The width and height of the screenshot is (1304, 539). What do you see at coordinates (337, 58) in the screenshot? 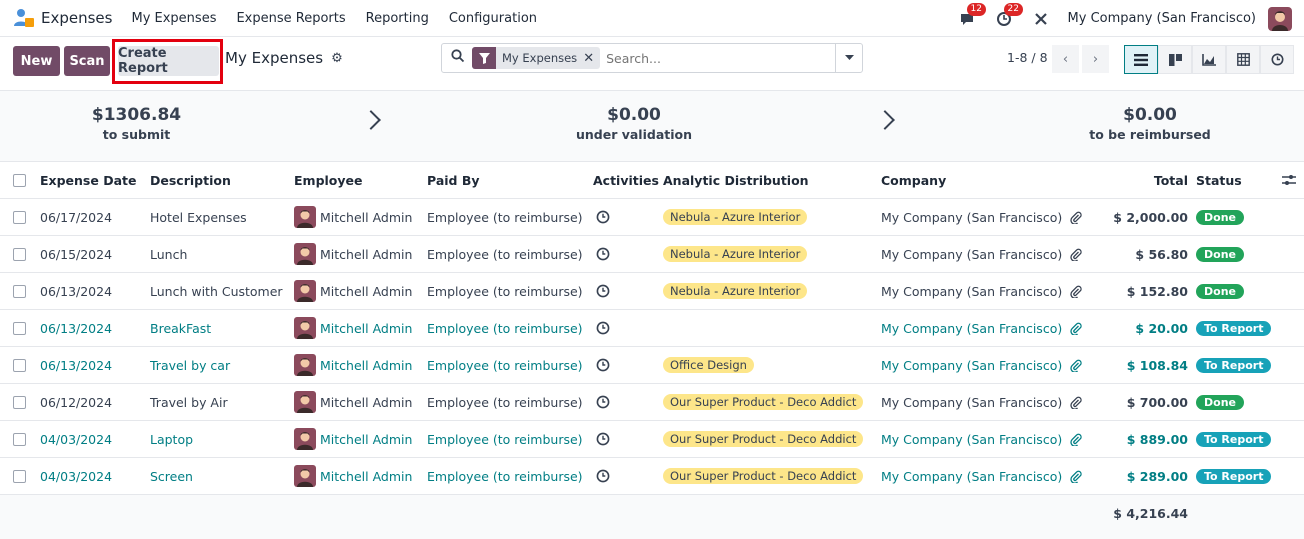
I see `gear-icon: ⚙` at bounding box center [337, 58].